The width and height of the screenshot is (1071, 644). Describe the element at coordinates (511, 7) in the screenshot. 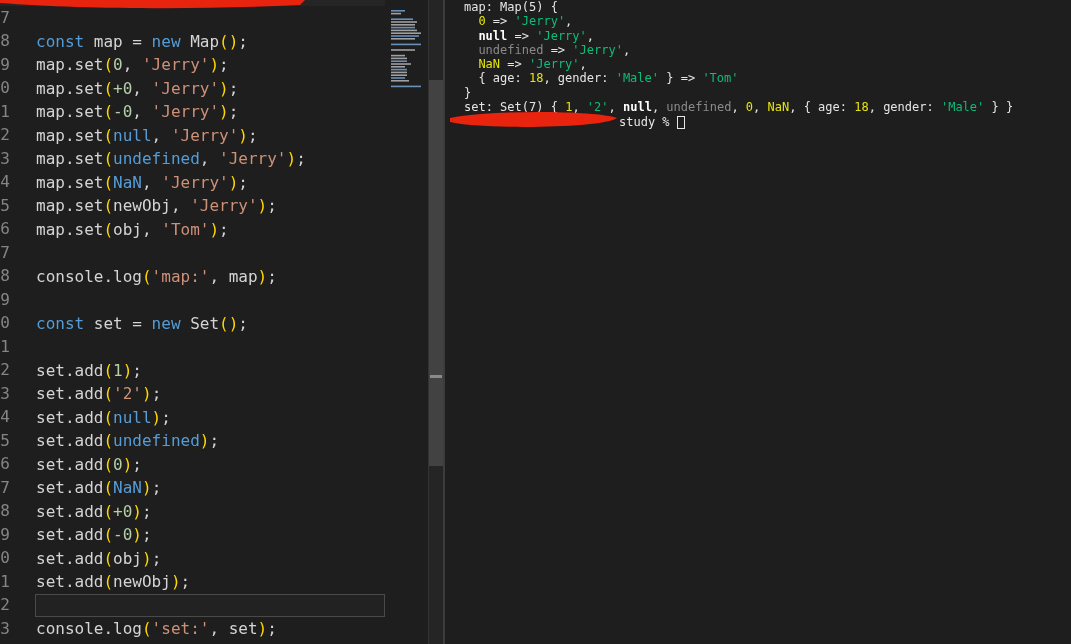

I see `terminal-line: map: Map(5) {` at that location.